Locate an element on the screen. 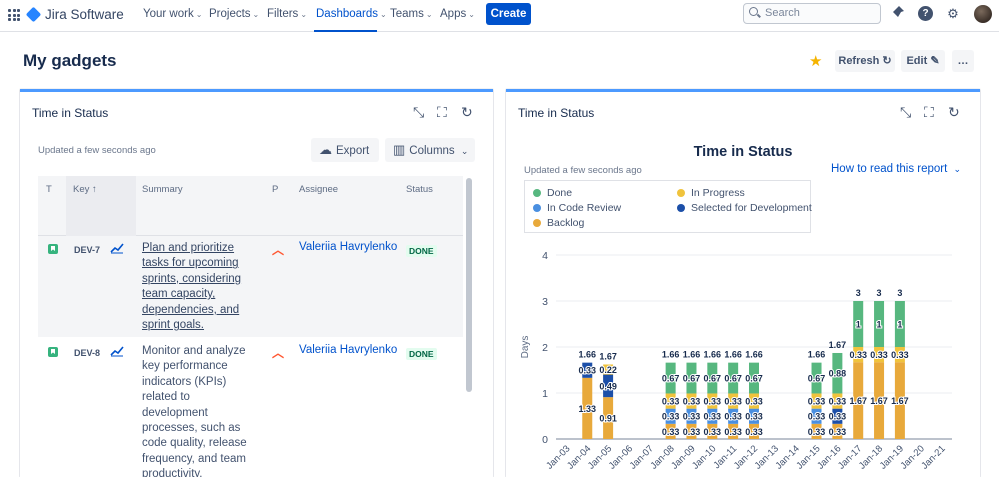 The image size is (999, 477). jira-logo: Jira Software is located at coordinates (74, 14).